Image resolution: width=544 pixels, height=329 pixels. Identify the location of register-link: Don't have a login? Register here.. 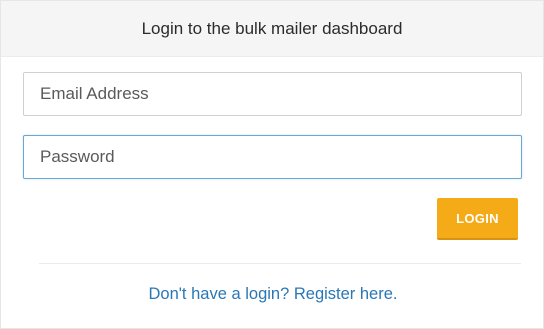
(272, 294).